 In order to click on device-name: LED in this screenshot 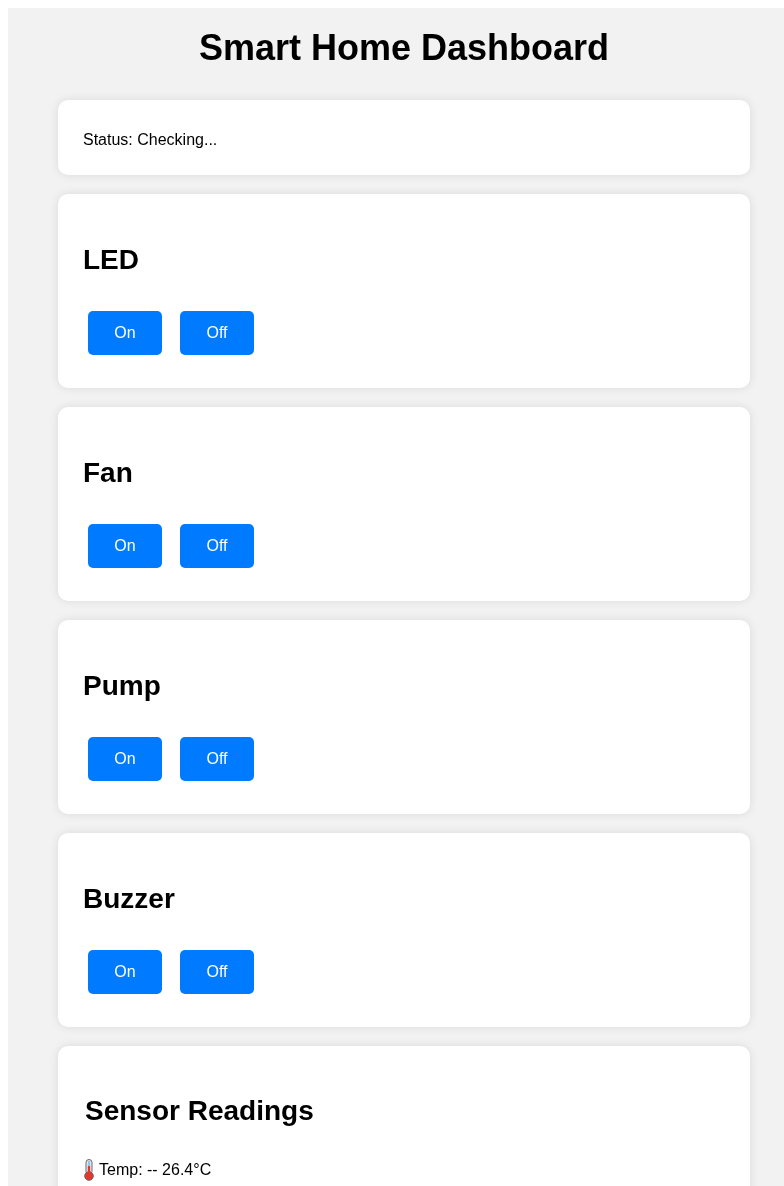, I will do `click(111, 260)`.